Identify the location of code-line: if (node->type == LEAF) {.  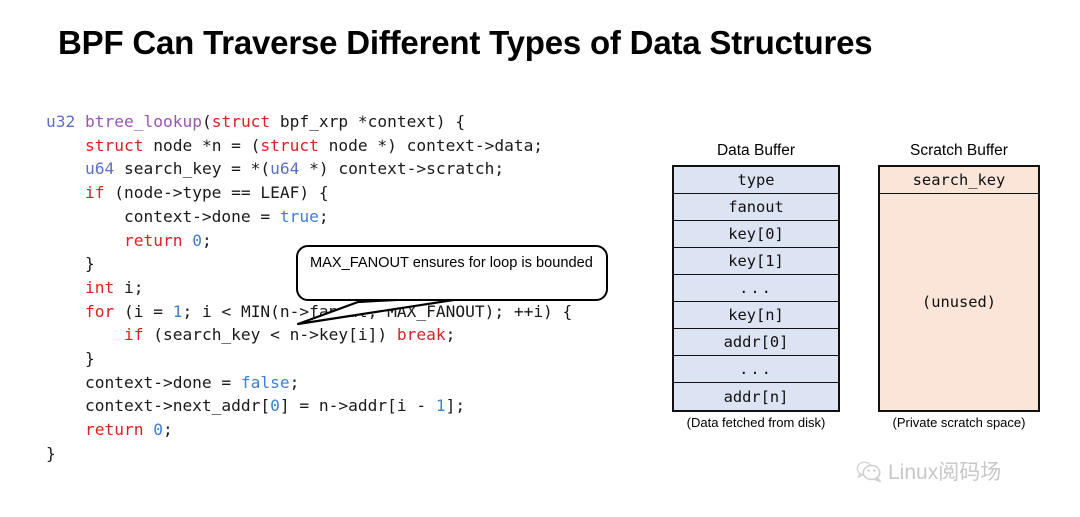
(309, 193).